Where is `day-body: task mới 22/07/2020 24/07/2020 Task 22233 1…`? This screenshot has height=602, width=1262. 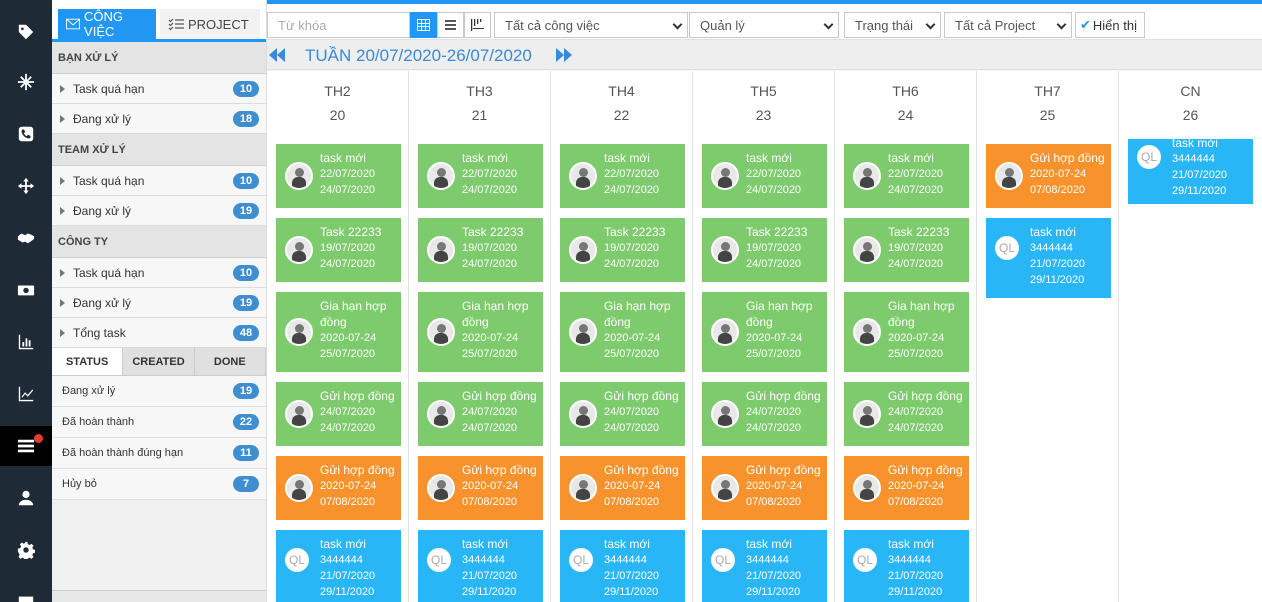
day-body: task mới 22/07/2020 24/07/2020 Task 22233 1… is located at coordinates (763, 370).